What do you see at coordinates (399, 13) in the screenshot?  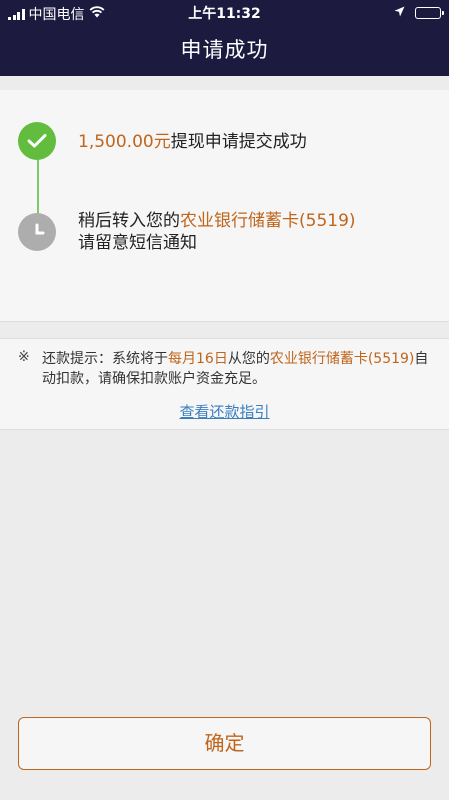 I see `location-arrow-icon` at bounding box center [399, 13].